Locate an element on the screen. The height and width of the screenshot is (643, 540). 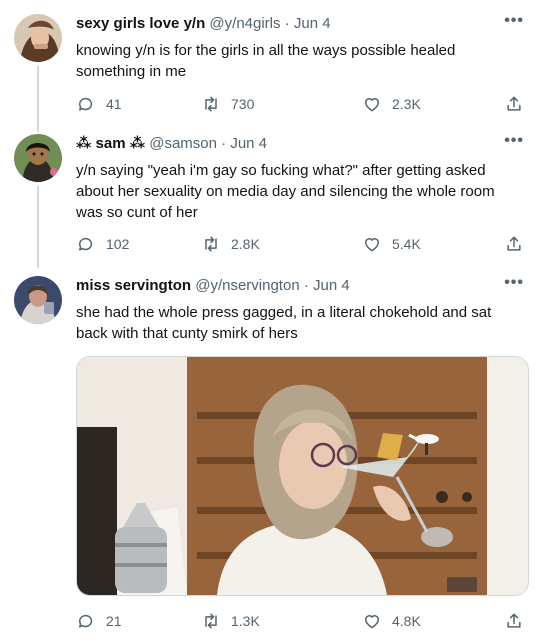
reply-button: 102 is located at coordinates (102, 244).